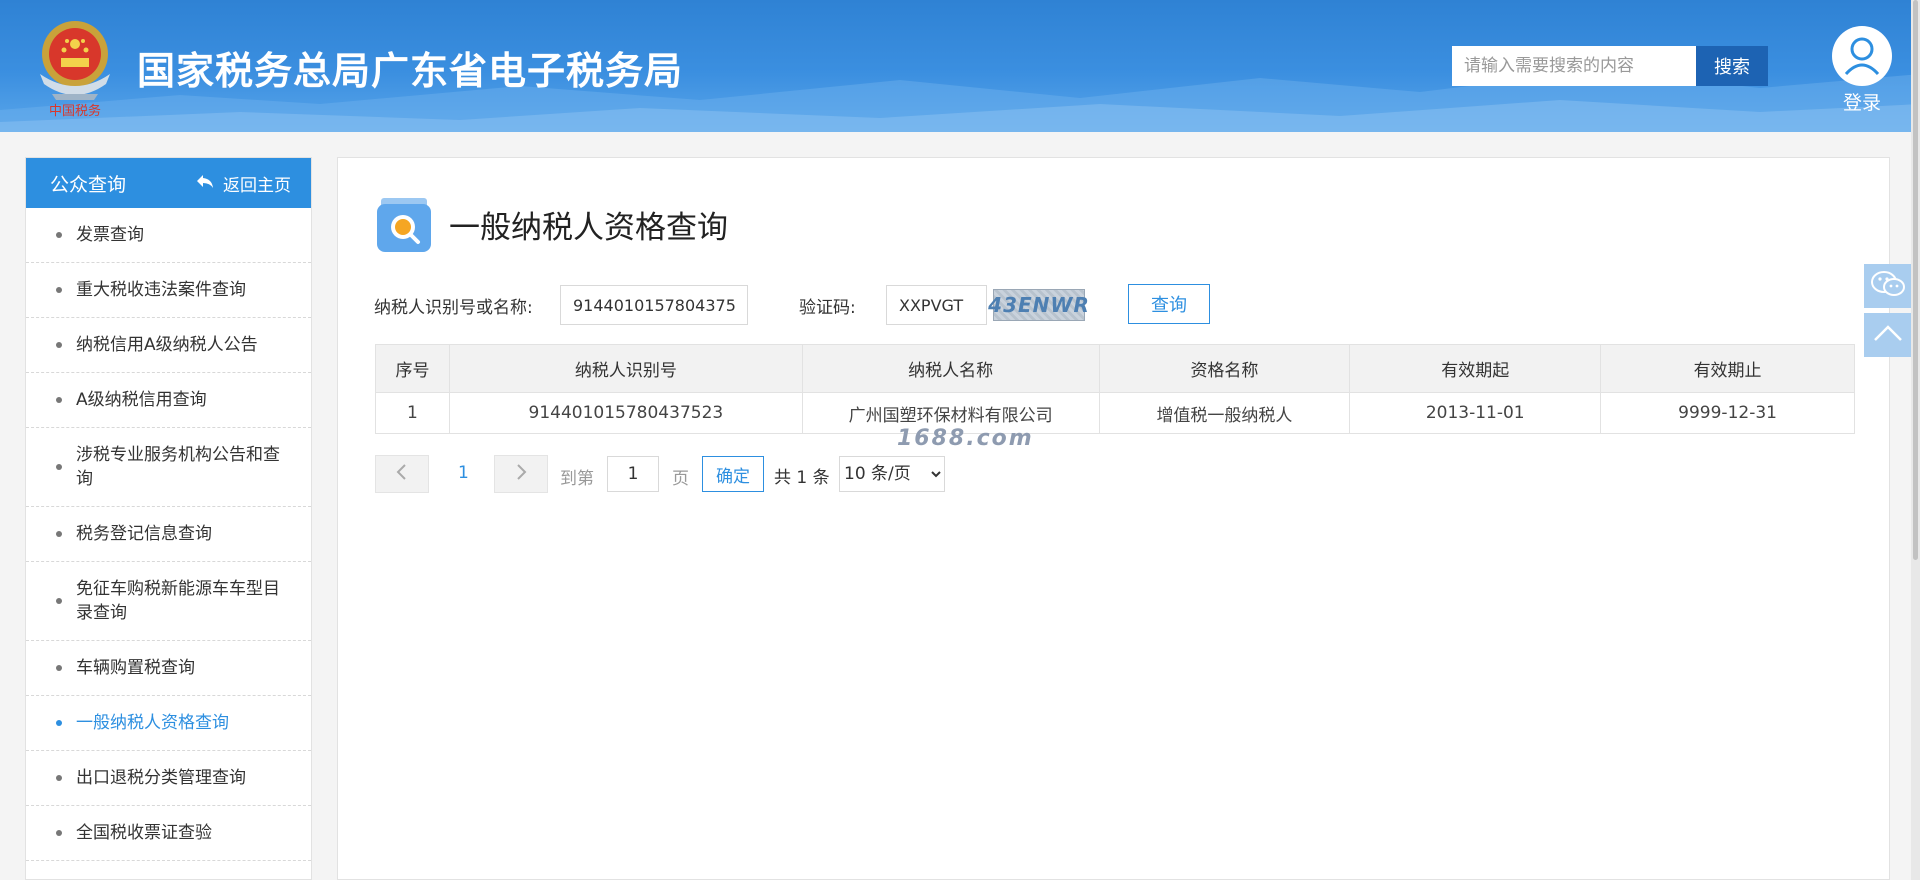 The image size is (1920, 880). Describe the element at coordinates (577, 479) in the screenshot. I see `goto-label: 到第` at that location.